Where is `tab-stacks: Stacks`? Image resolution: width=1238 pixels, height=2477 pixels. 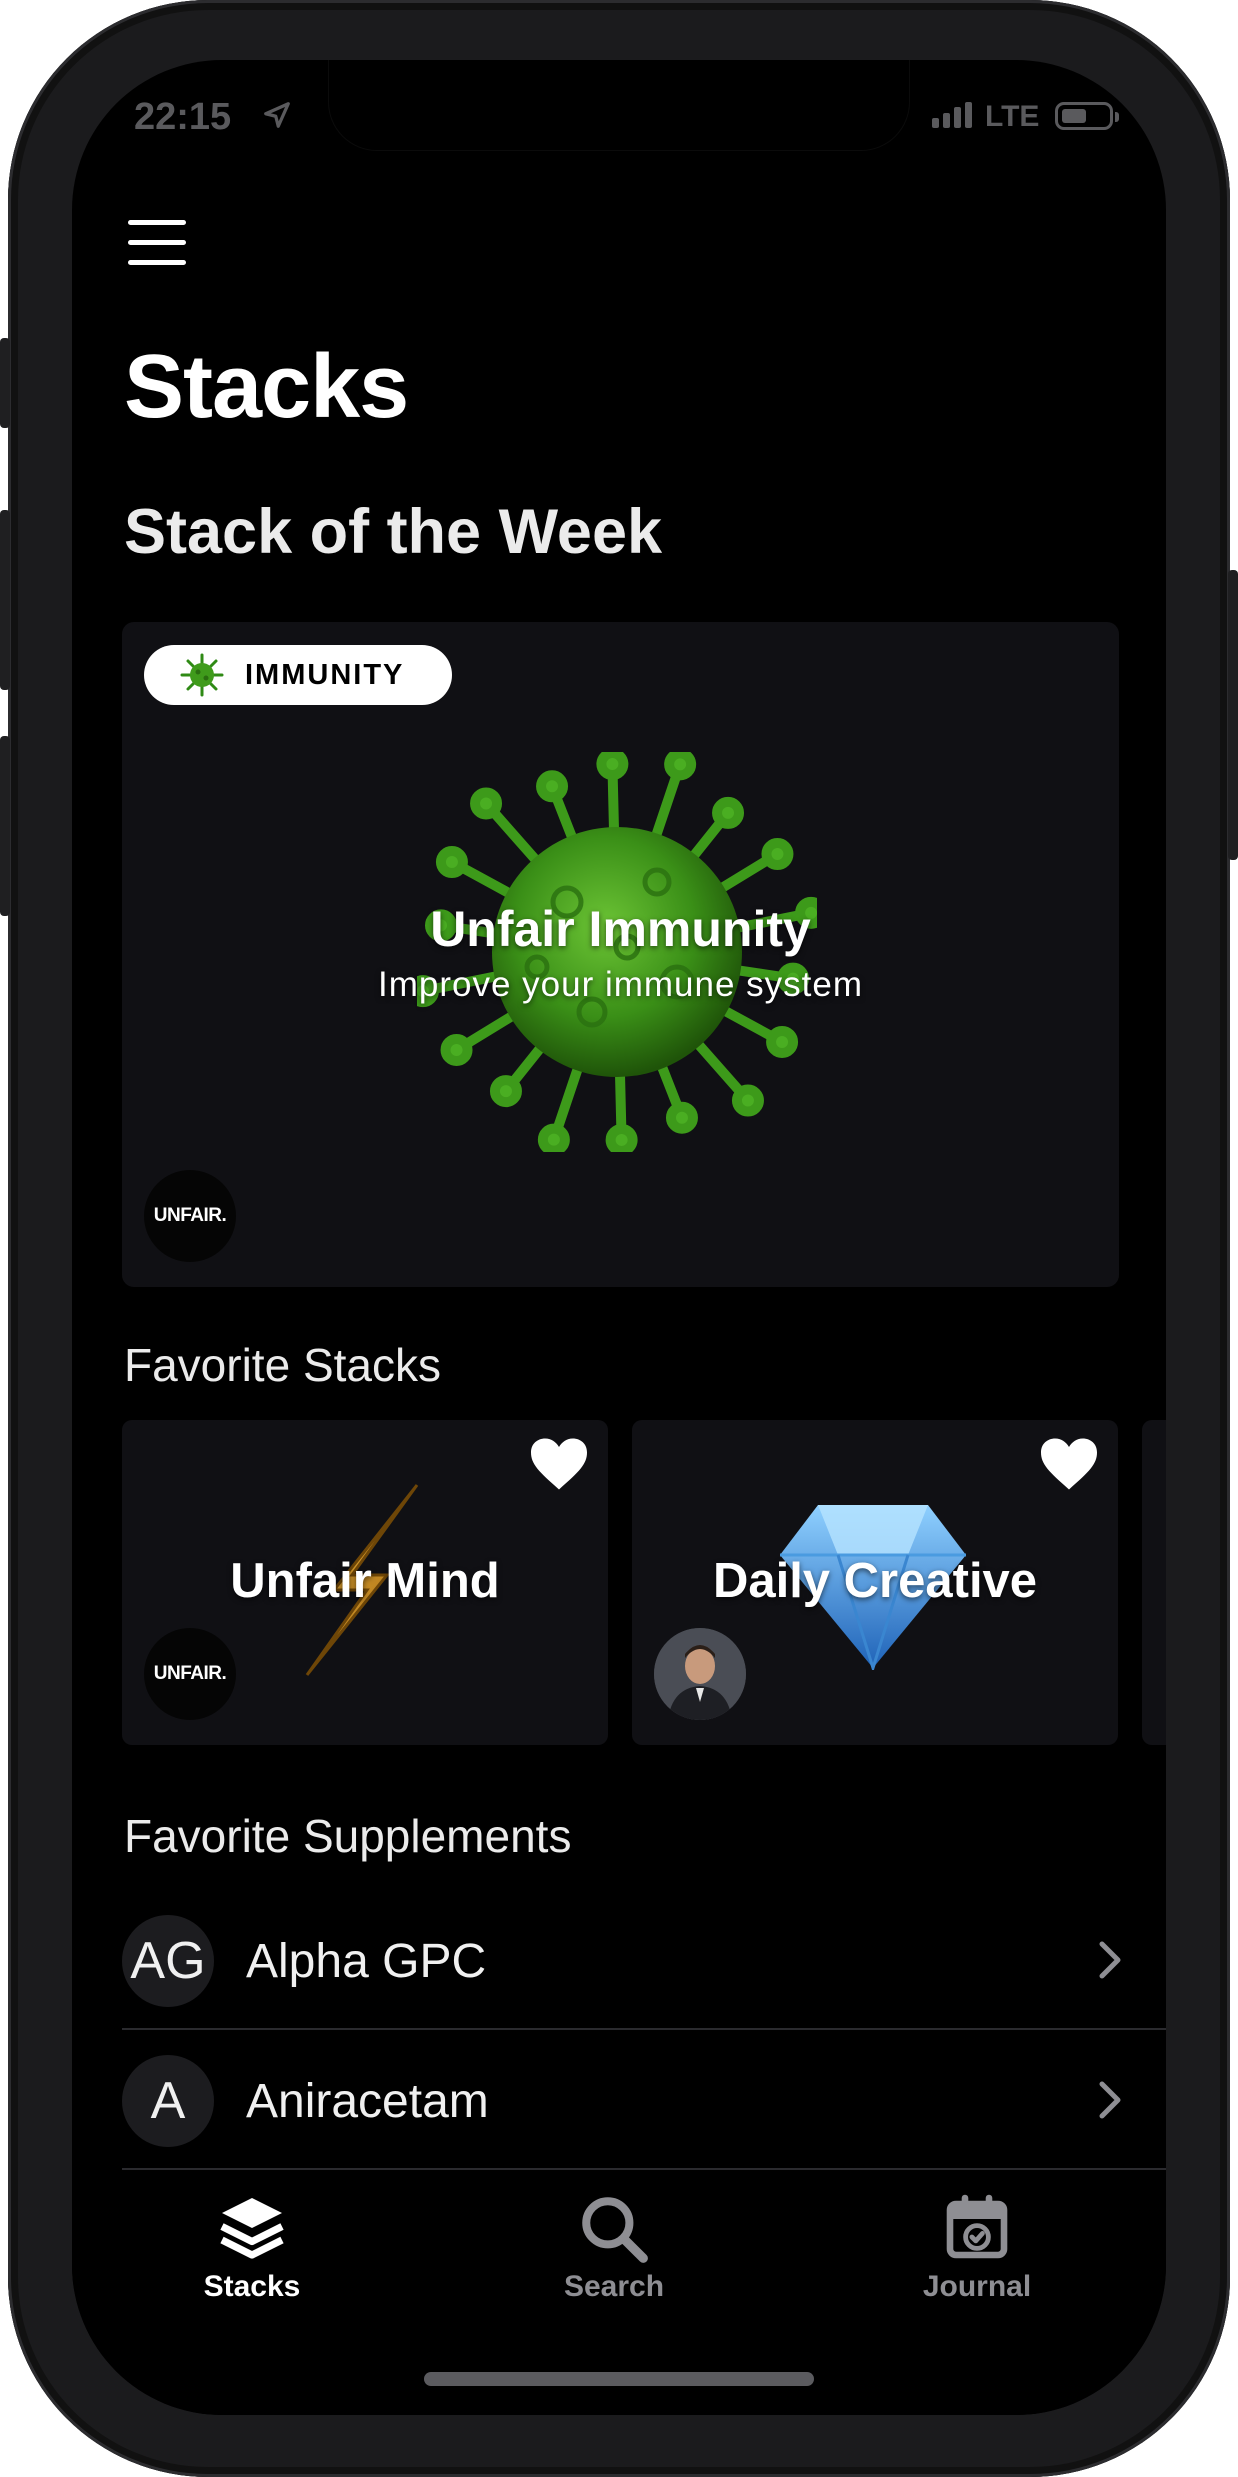
tab-stacks: Stacks is located at coordinates (252, 2240).